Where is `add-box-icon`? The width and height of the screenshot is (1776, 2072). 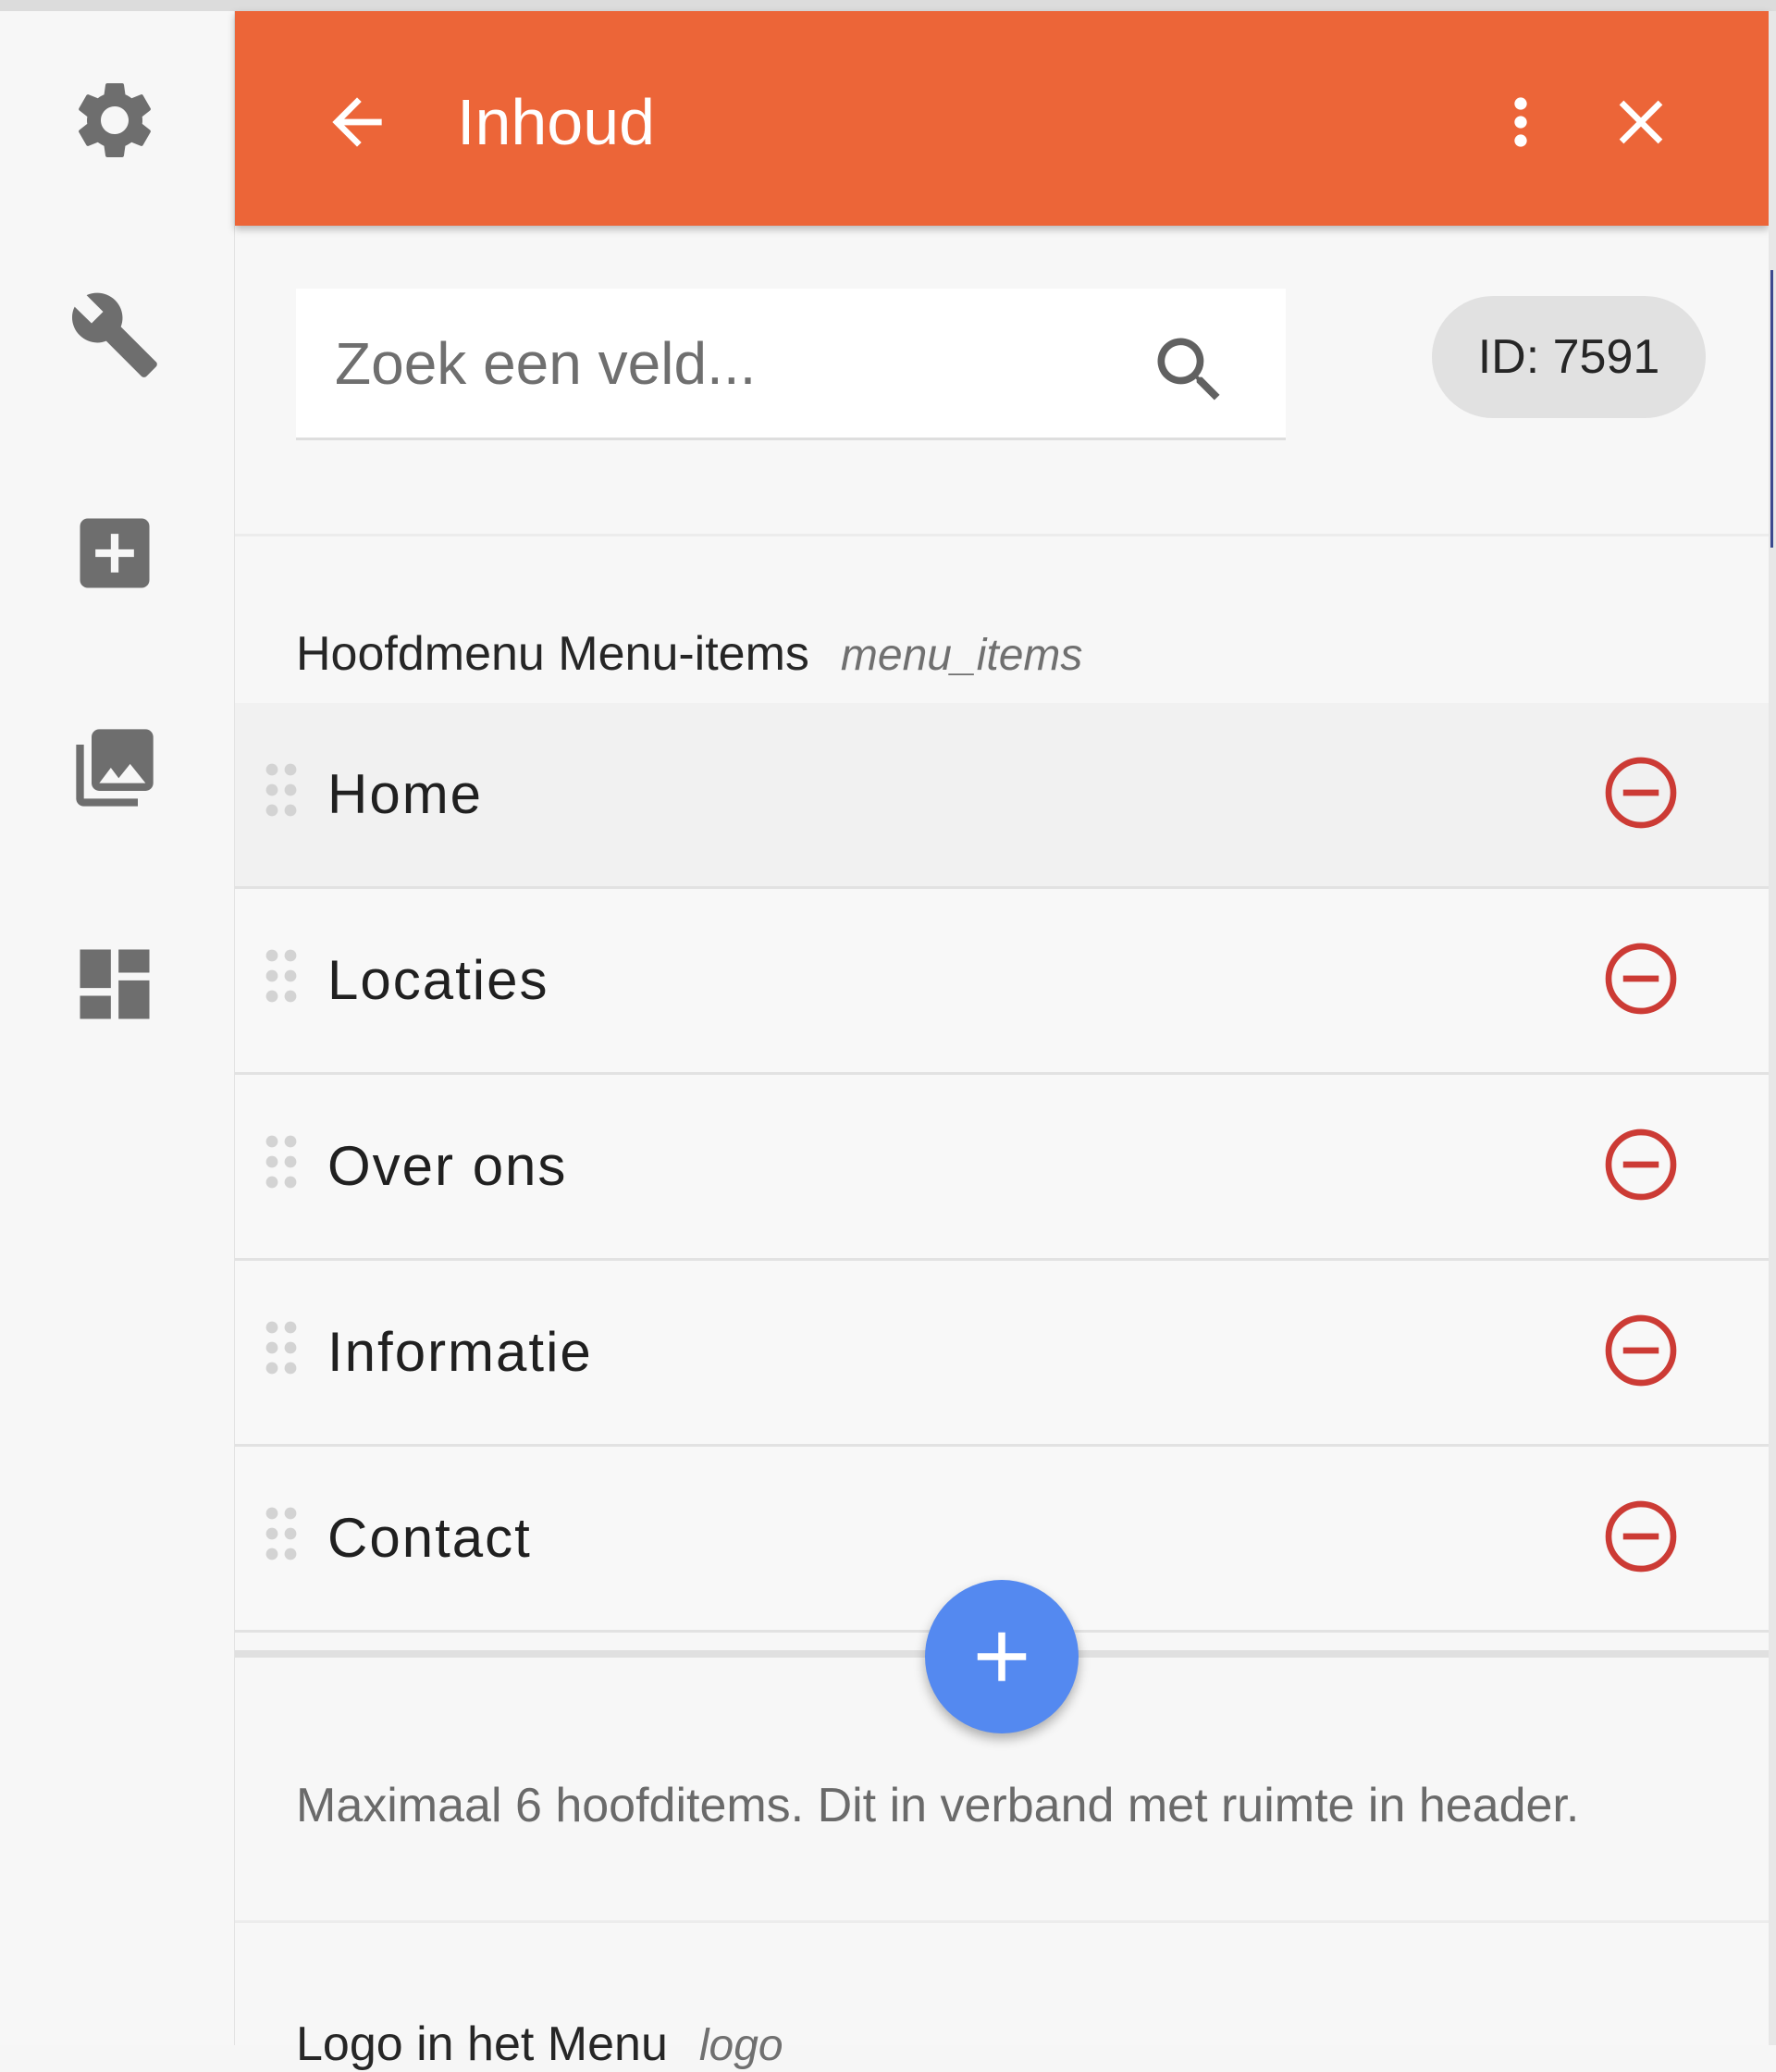
add-box-icon is located at coordinates (115, 553).